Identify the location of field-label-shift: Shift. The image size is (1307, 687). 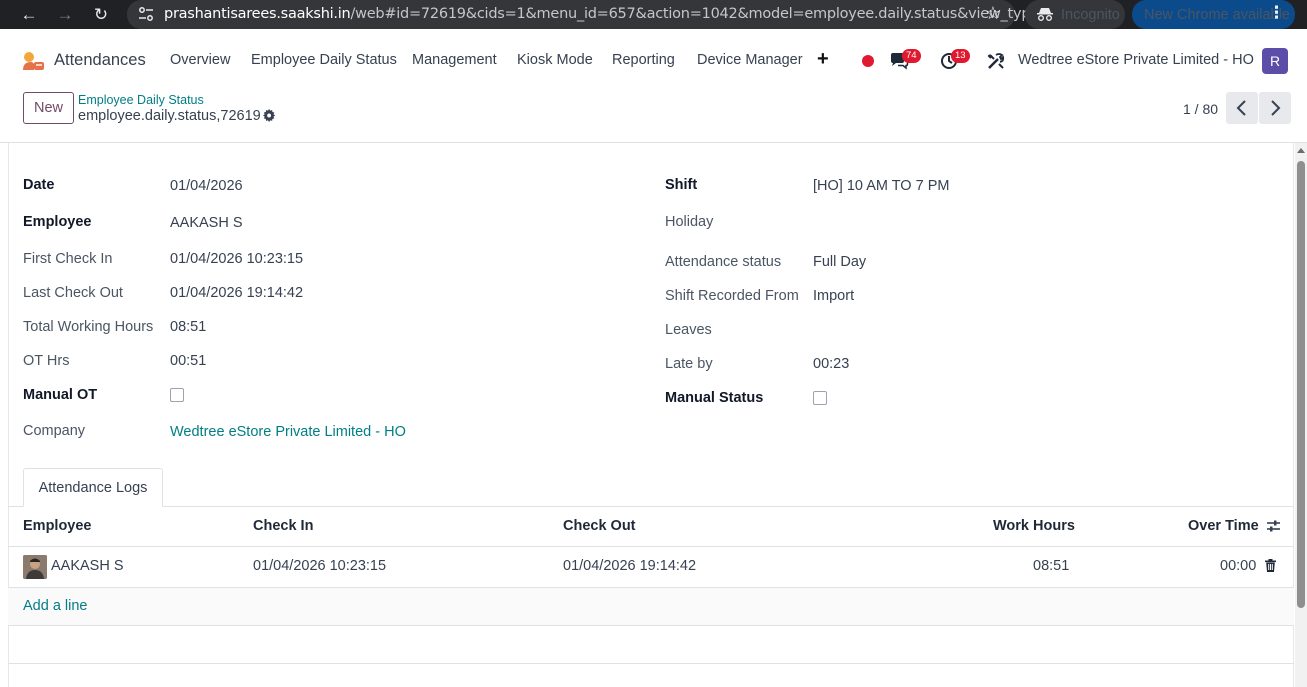
(681, 185).